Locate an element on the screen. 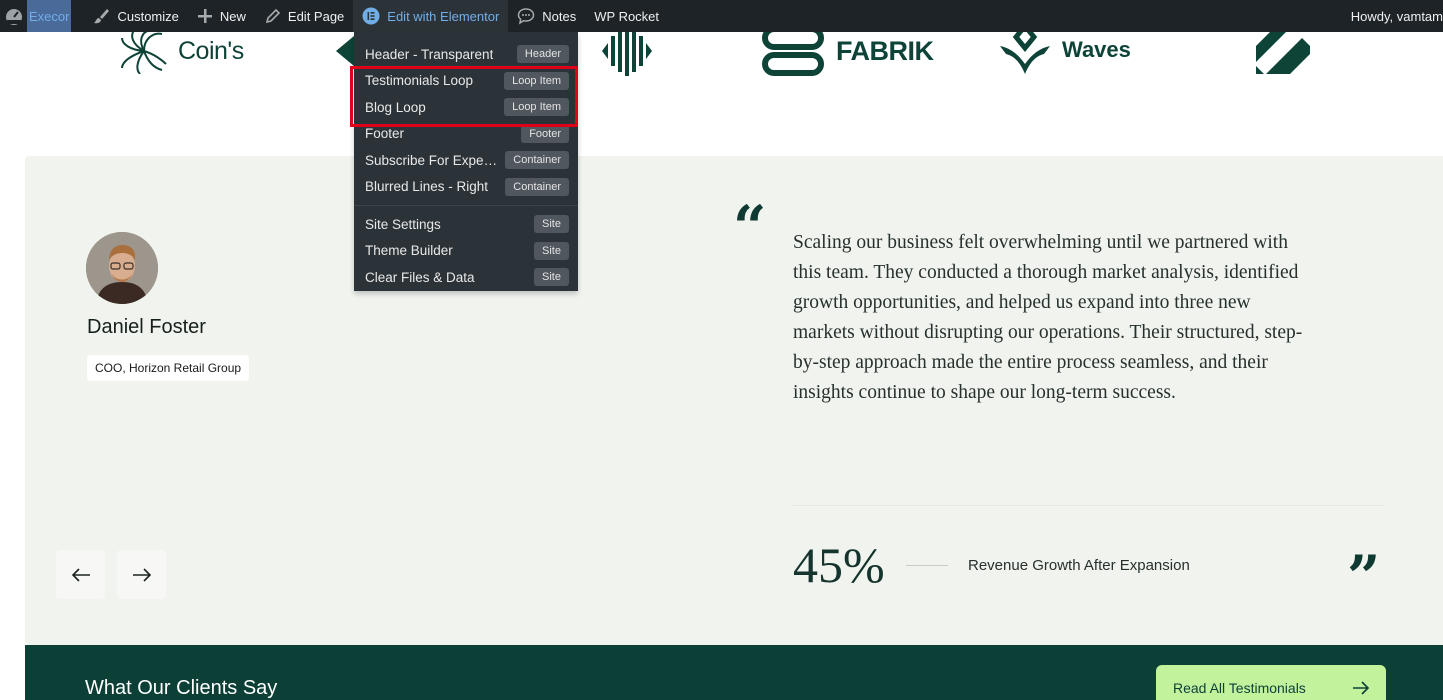 This screenshot has height=700, width=1443. site-name: Execor is located at coordinates (49, 16).